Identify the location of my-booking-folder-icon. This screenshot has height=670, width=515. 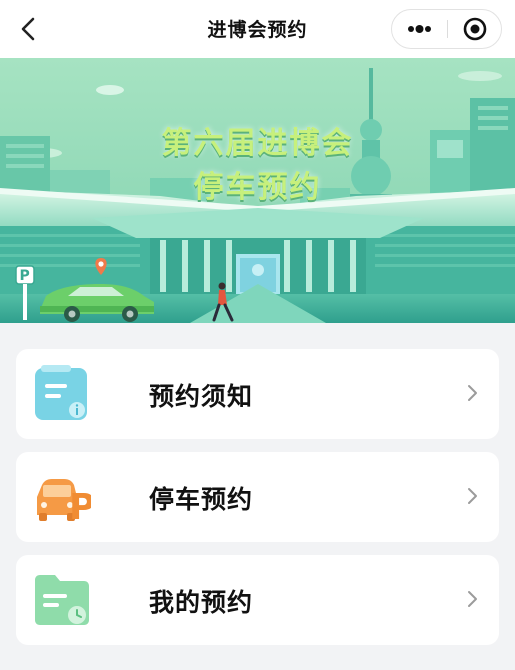
(62, 600).